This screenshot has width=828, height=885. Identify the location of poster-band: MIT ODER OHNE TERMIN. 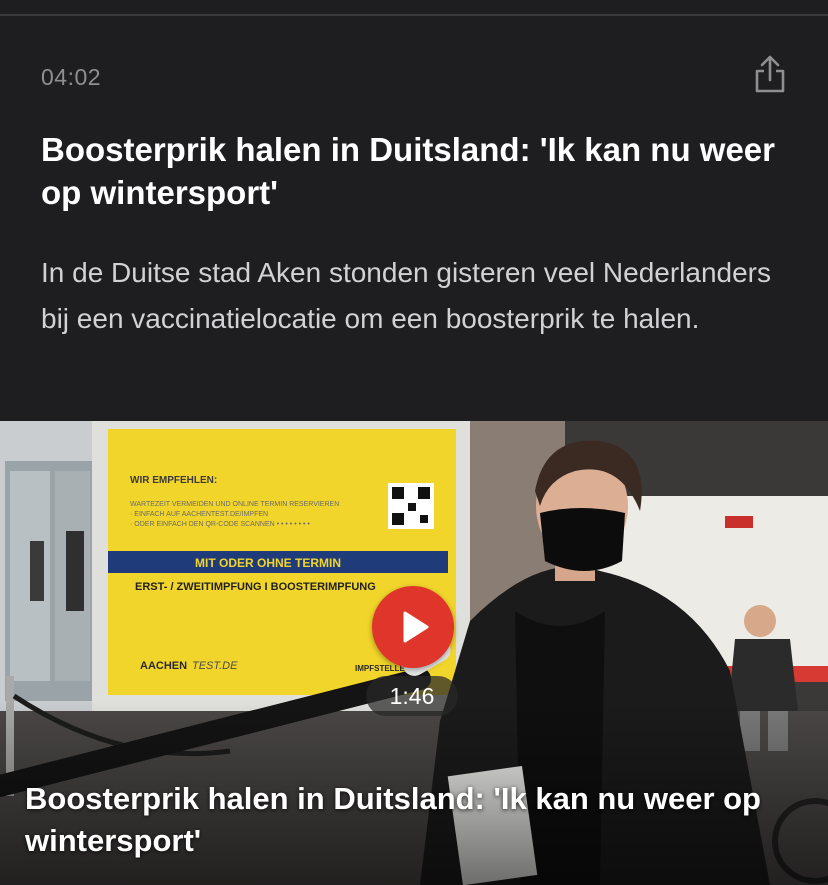
(268, 563).